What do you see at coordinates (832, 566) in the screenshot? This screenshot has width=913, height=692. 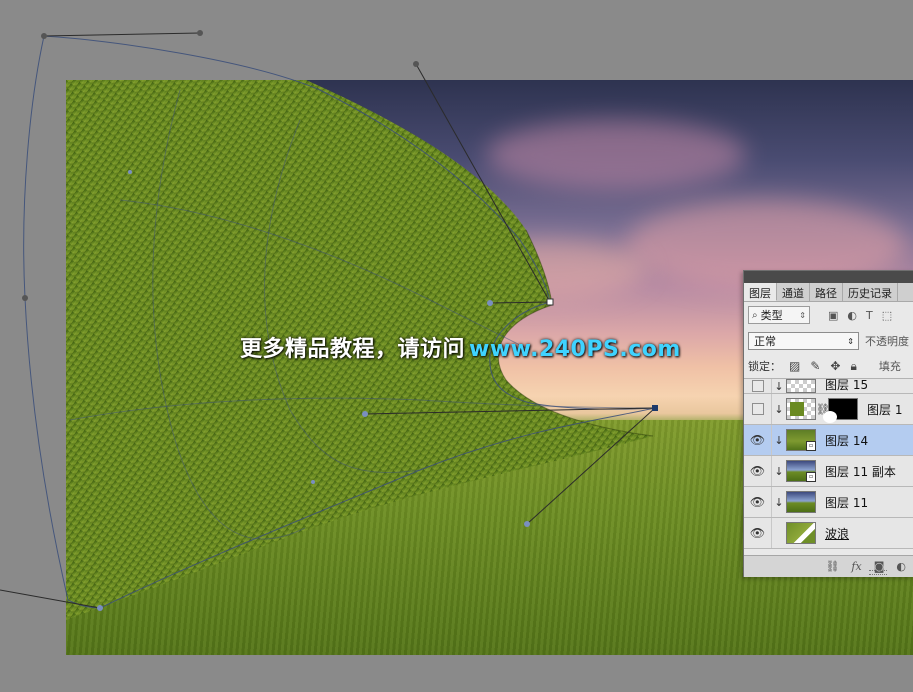 I see `link-icon: ⛓` at bounding box center [832, 566].